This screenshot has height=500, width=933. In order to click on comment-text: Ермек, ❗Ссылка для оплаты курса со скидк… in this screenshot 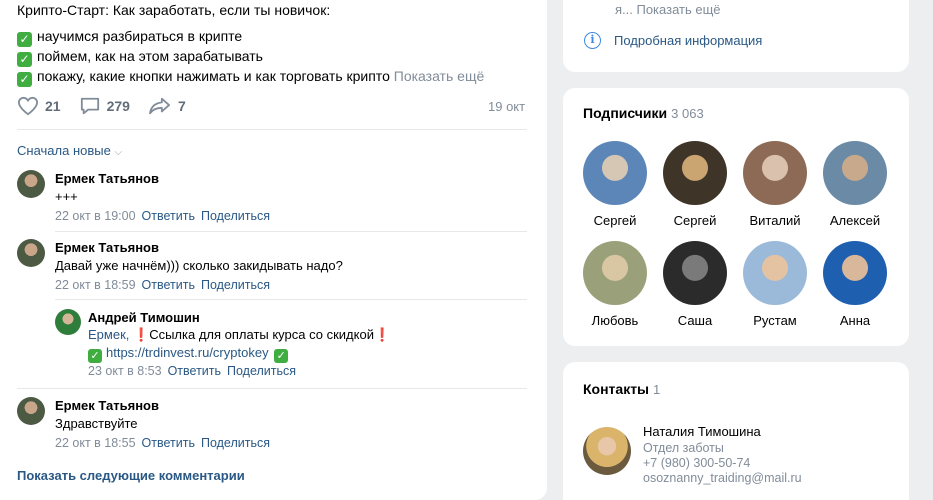, I will do `click(239, 334)`.